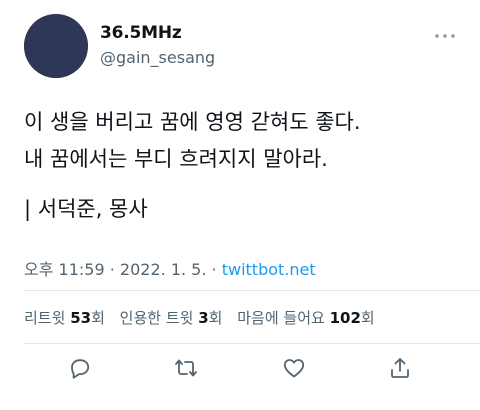 The height and width of the screenshot is (410, 480). I want to click on quotes-label: 인용한 트윗, so click(156, 318).